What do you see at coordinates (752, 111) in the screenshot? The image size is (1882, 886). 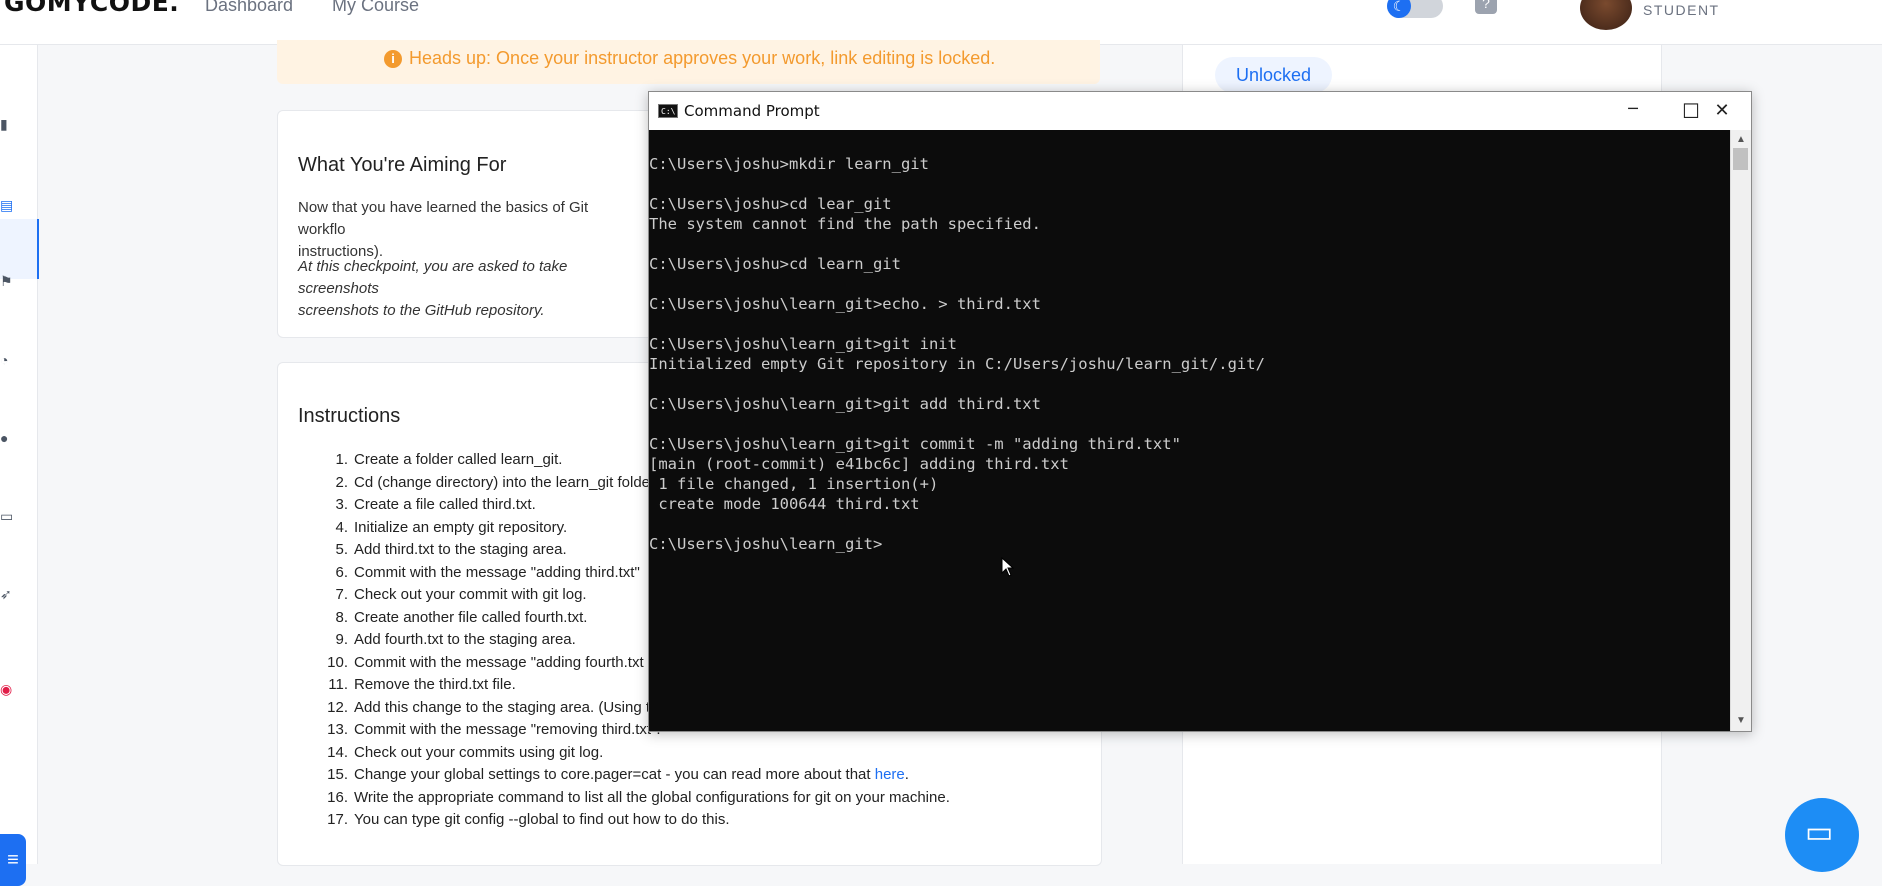 I see `window-title: Command Prompt` at bounding box center [752, 111].